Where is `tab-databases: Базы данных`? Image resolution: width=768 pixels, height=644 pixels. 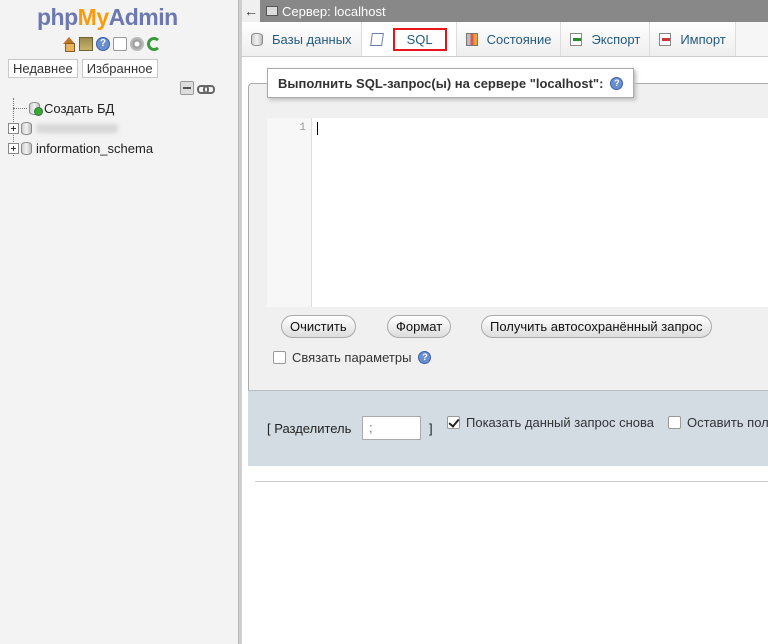
tab-databases: Базы данных is located at coordinates (302, 39).